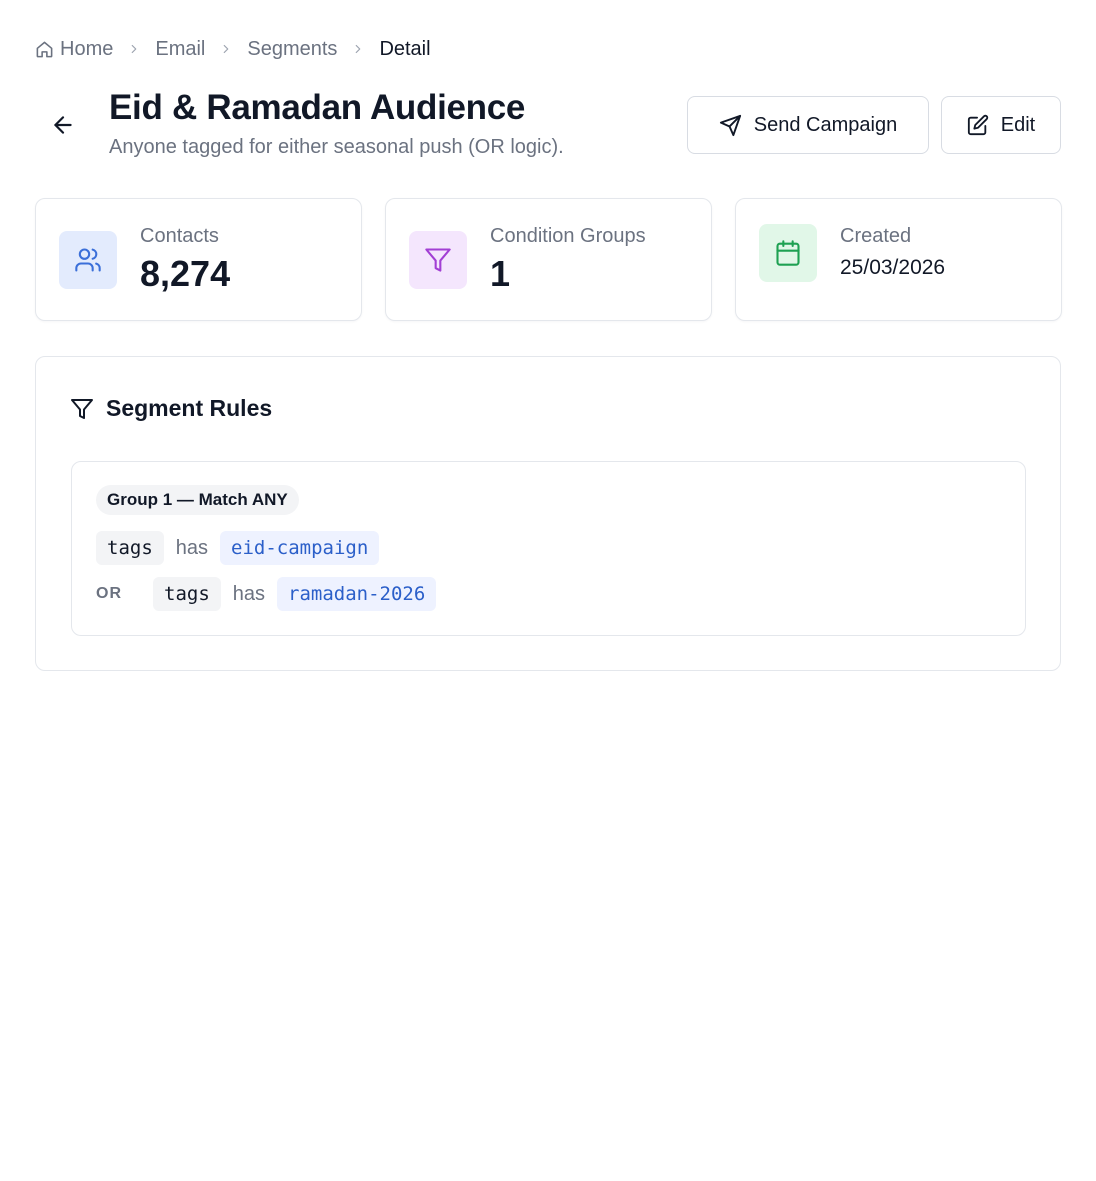  I want to click on condition-row: OR tags has ramadan-2026, so click(266, 594).